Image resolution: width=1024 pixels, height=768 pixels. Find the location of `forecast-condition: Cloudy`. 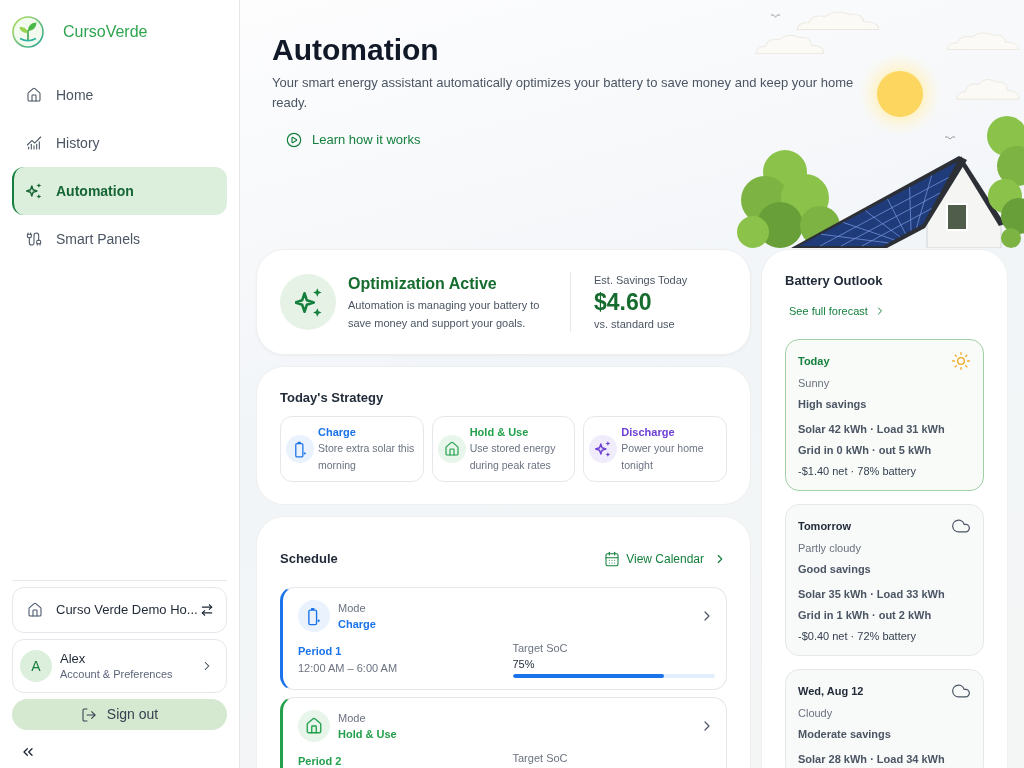

forecast-condition: Cloudy is located at coordinates (816, 713).